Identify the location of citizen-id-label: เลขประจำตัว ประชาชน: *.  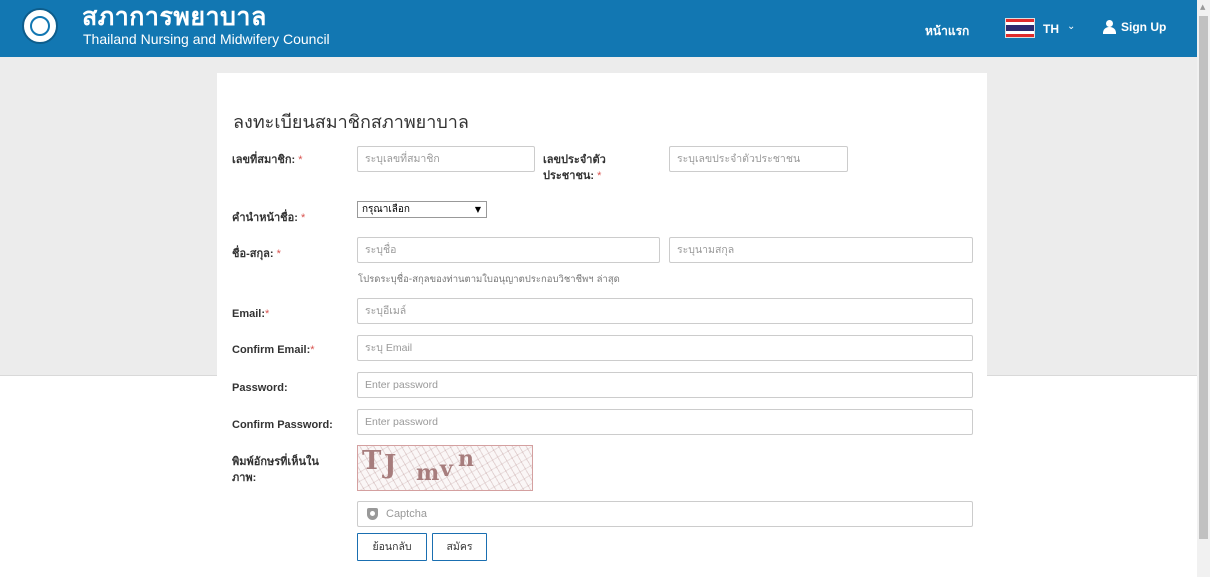
(574, 168).